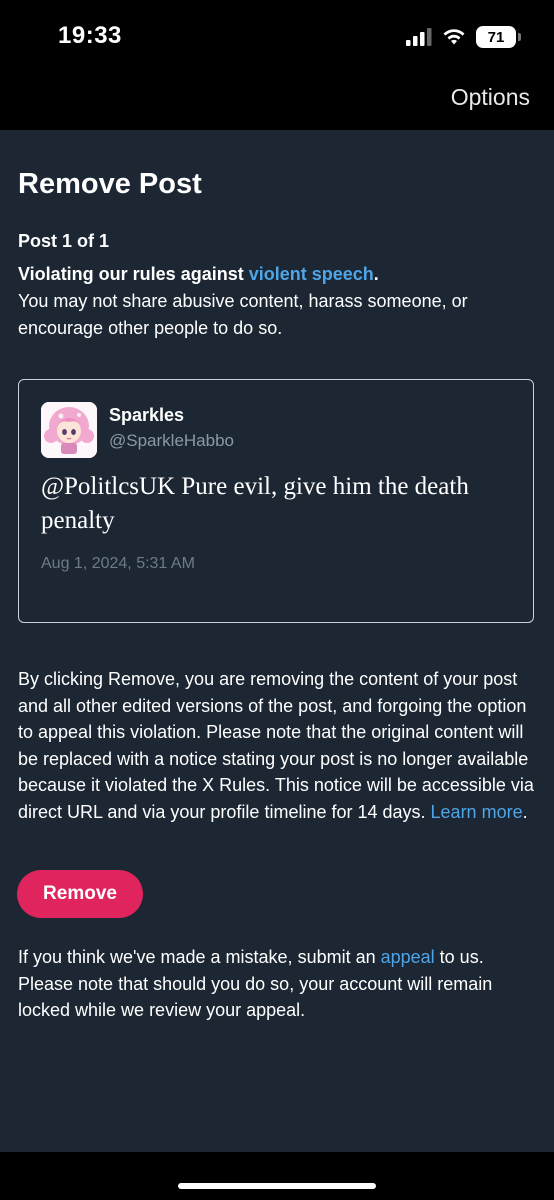  I want to click on battery-icon: 71, so click(498, 37).